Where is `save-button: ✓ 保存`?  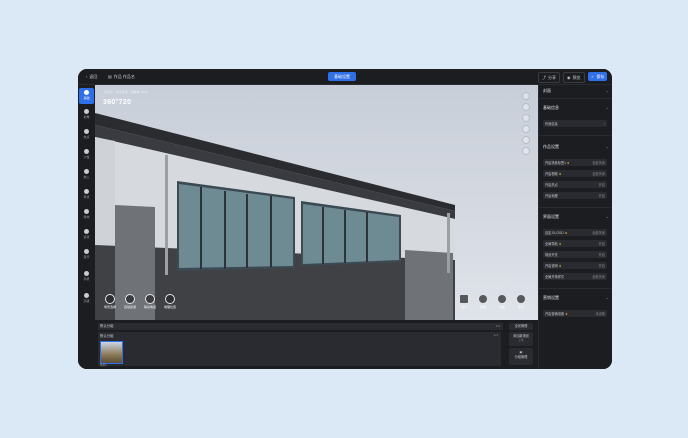 save-button: ✓ 保存 is located at coordinates (598, 76).